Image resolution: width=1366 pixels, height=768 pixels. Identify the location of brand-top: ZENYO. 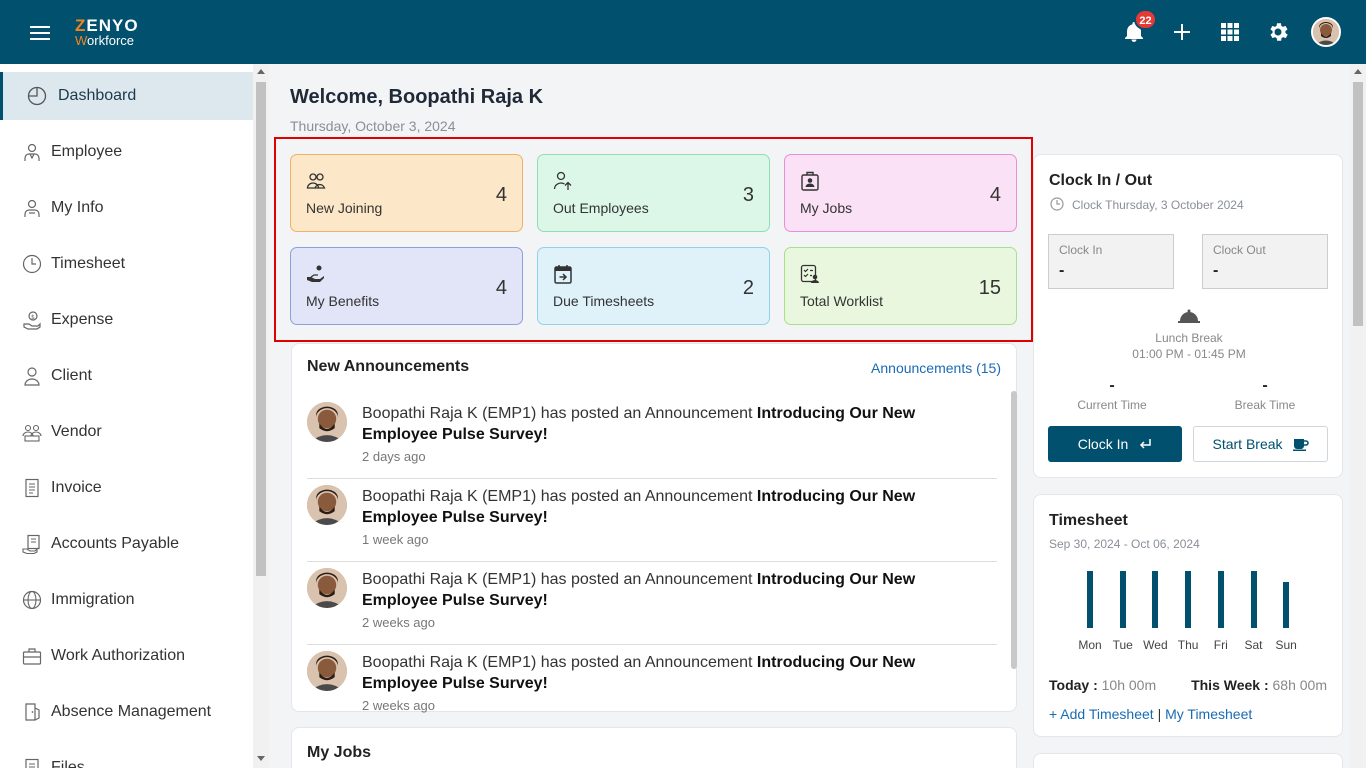
(107, 25).